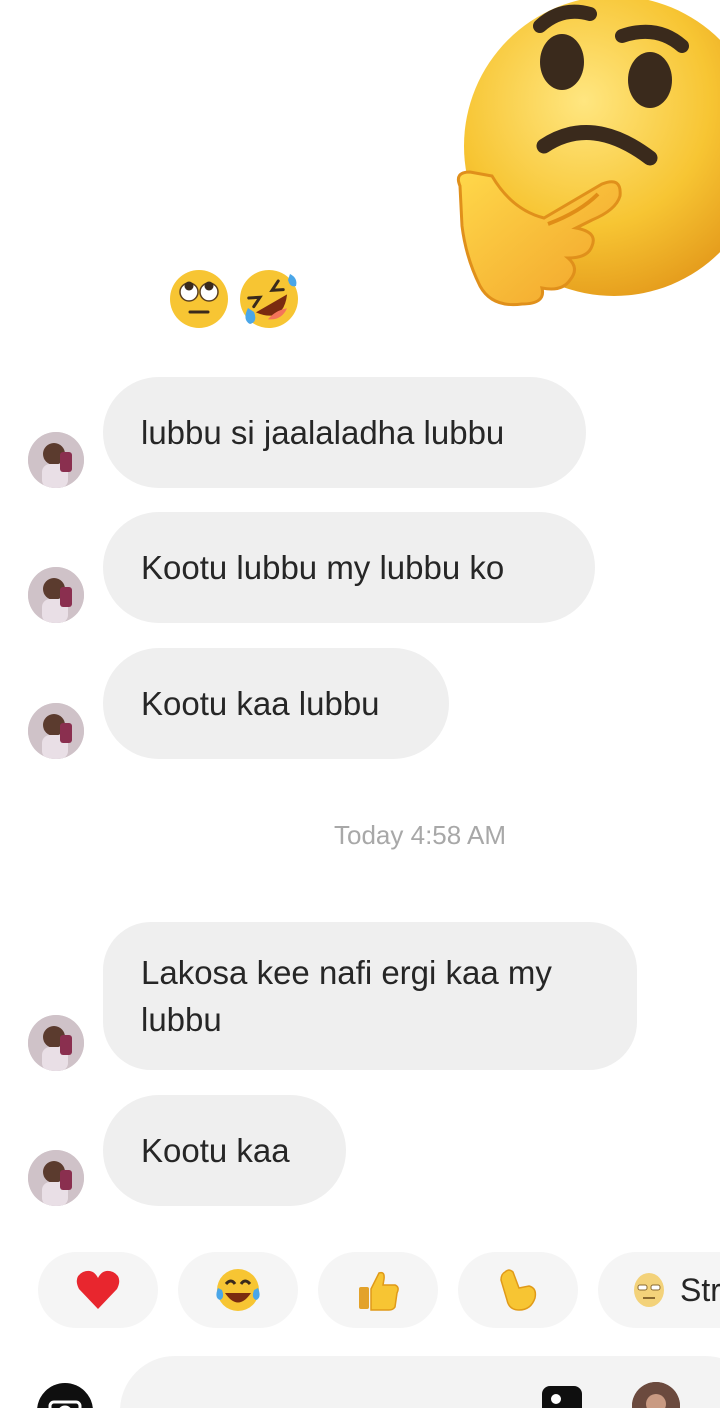  Describe the element at coordinates (420, 1382) in the screenshot. I see `message-input-field` at that location.